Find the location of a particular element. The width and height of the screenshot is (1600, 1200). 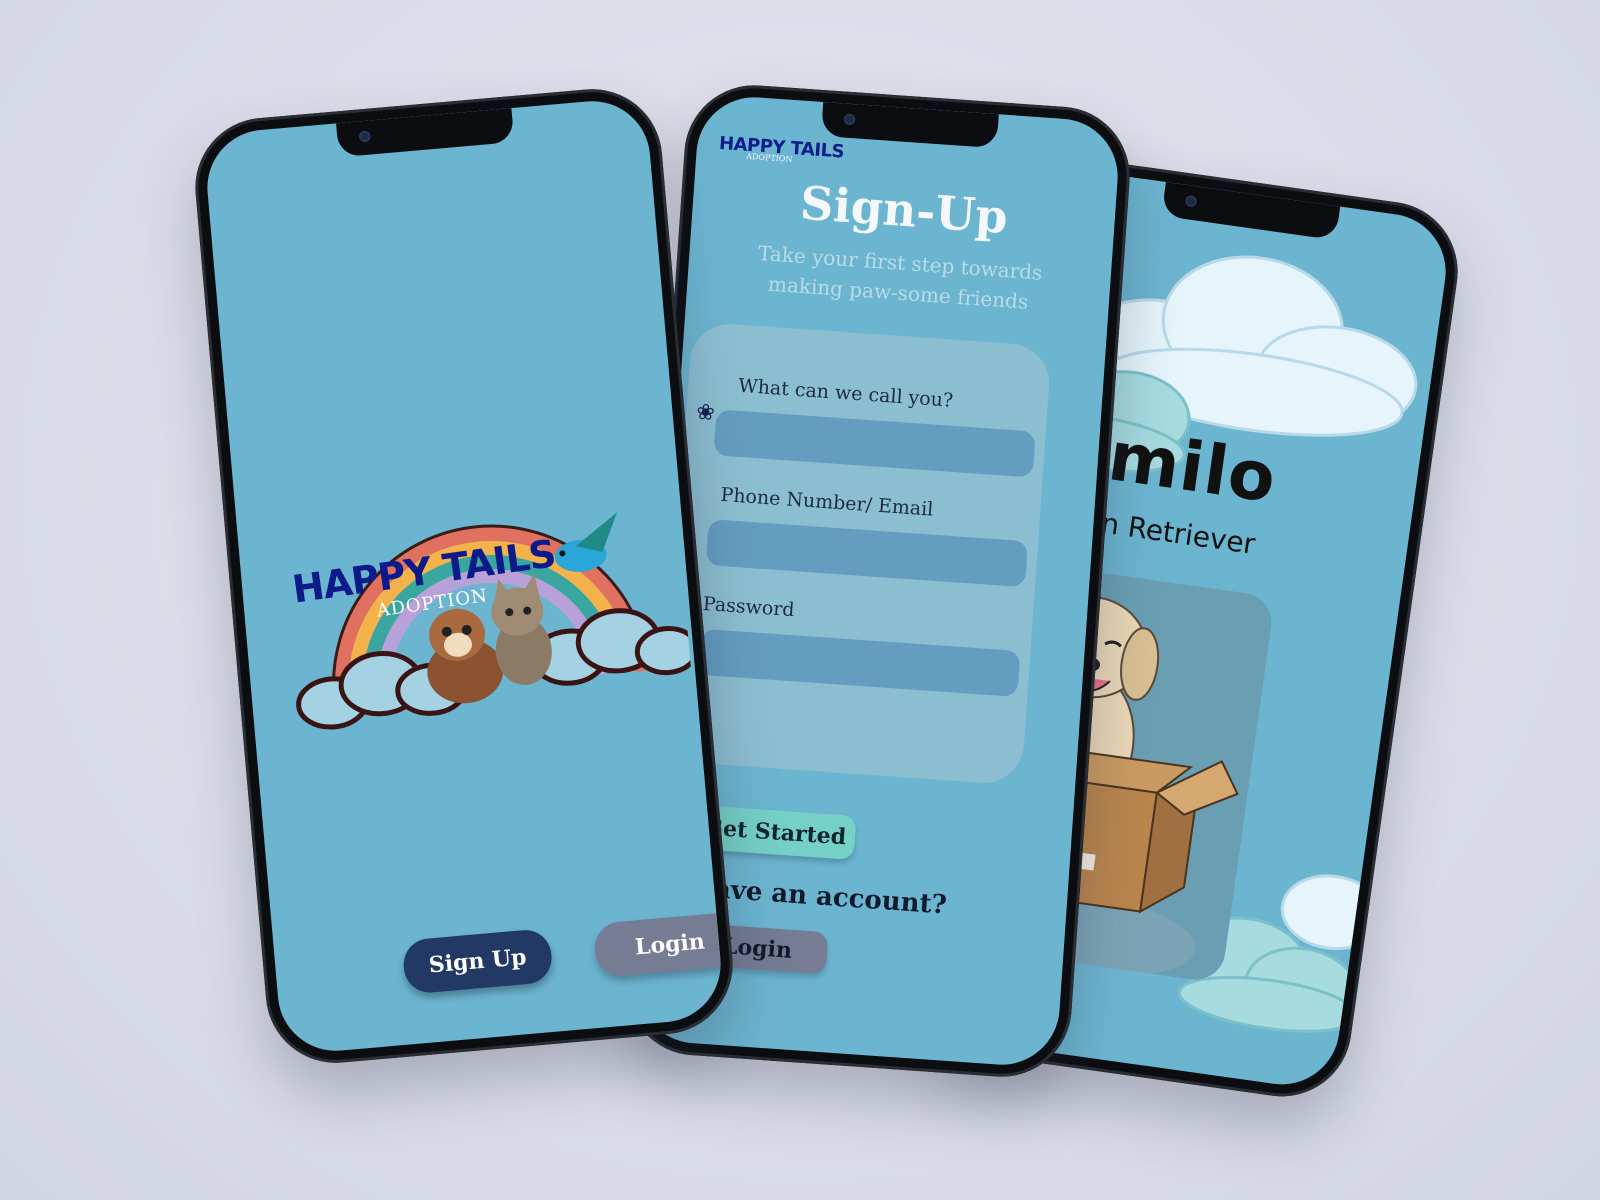

password-label: Password is located at coordinates (749, 607).